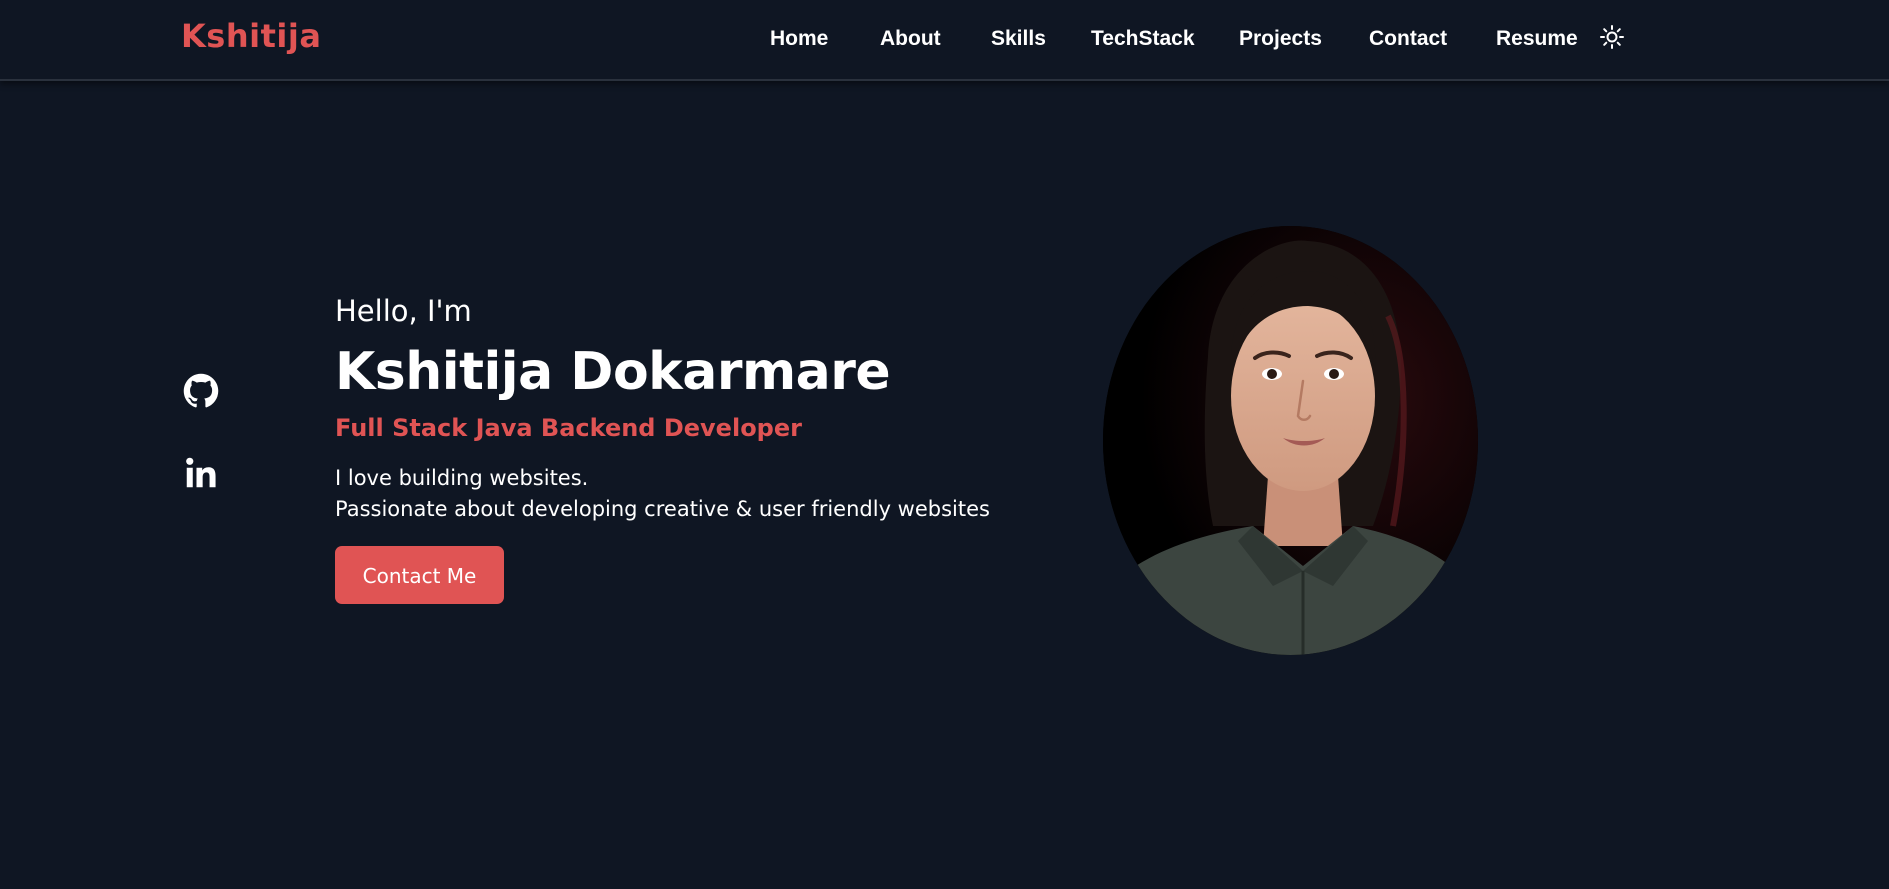 The image size is (1889, 889). What do you see at coordinates (1143, 39) in the screenshot?
I see `nav-link-techstack: TechStack` at bounding box center [1143, 39].